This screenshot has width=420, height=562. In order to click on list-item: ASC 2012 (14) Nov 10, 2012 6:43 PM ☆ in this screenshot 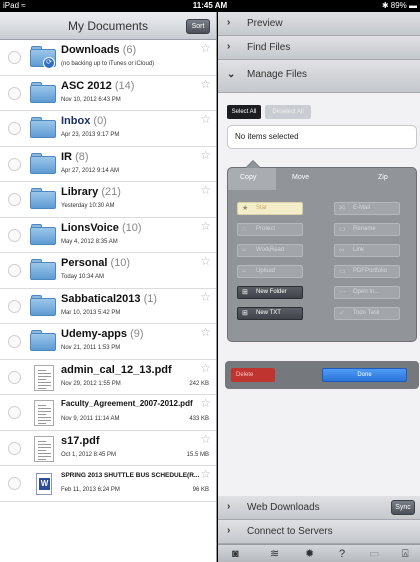, I will do `click(108, 93)`.